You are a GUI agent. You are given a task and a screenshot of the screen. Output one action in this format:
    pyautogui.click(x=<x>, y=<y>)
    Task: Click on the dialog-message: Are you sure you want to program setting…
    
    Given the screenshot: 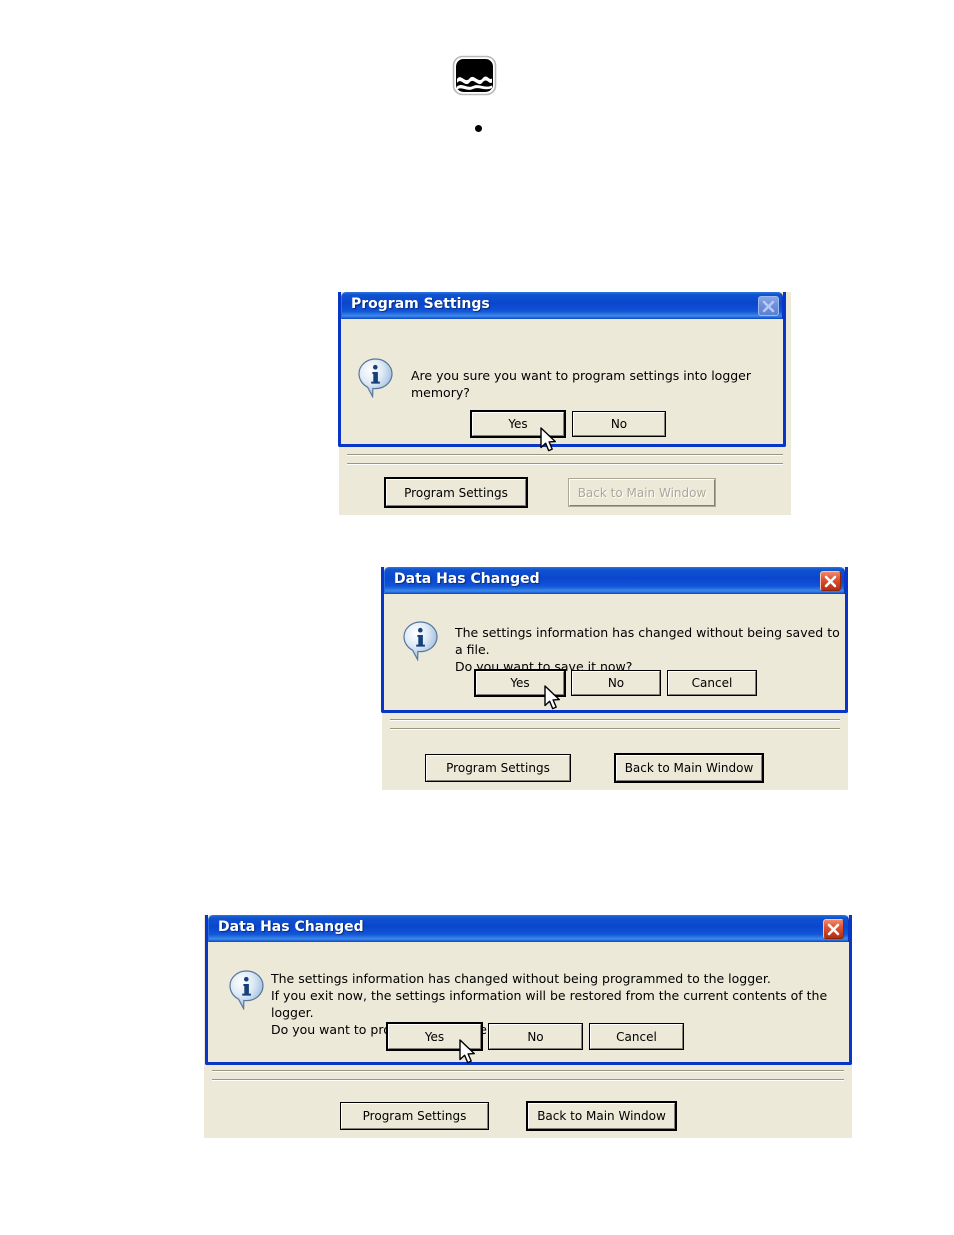 What is the action you would take?
    pyautogui.click(x=581, y=384)
    